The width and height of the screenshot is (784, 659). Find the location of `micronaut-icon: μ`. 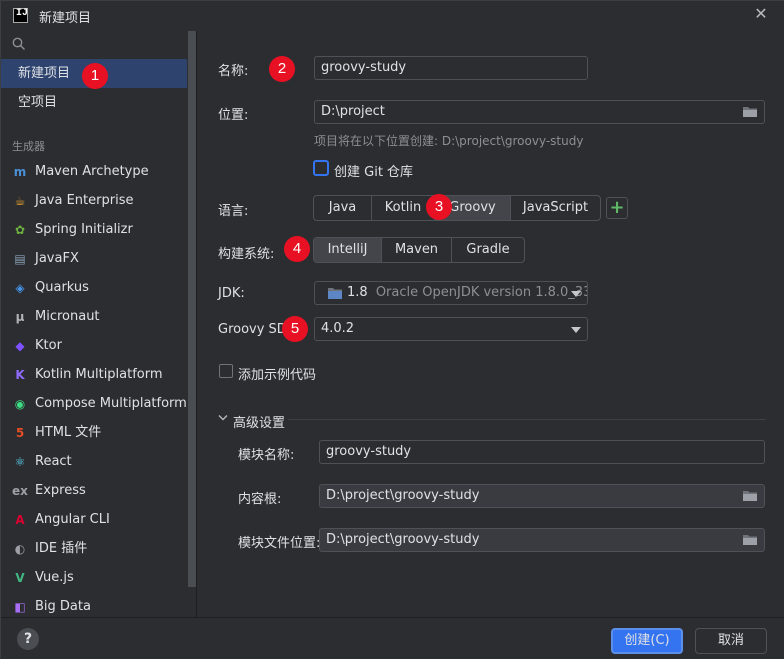

micronaut-icon: μ is located at coordinates (20, 317).